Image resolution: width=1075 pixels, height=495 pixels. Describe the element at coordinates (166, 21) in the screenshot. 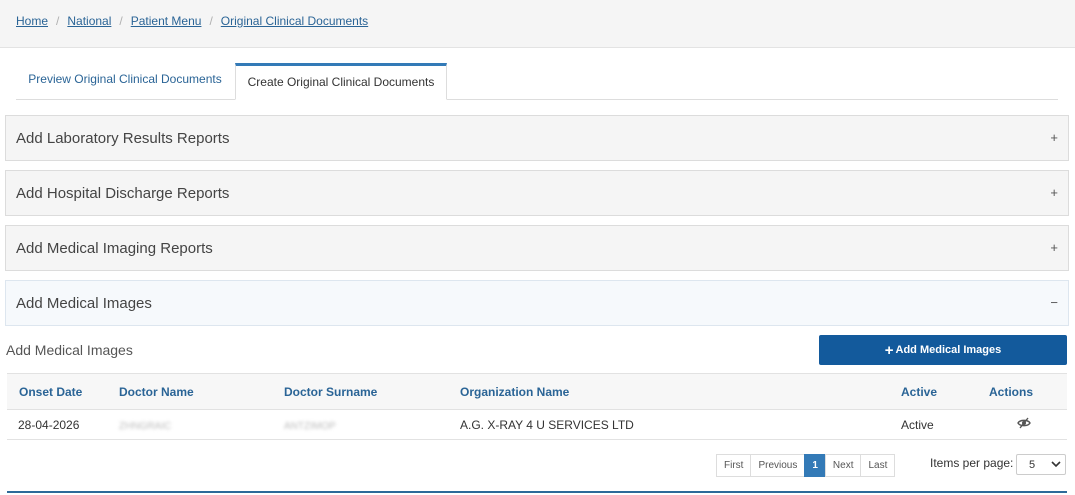

I see `breadcrumb-patient-menu: Patient Menu` at that location.